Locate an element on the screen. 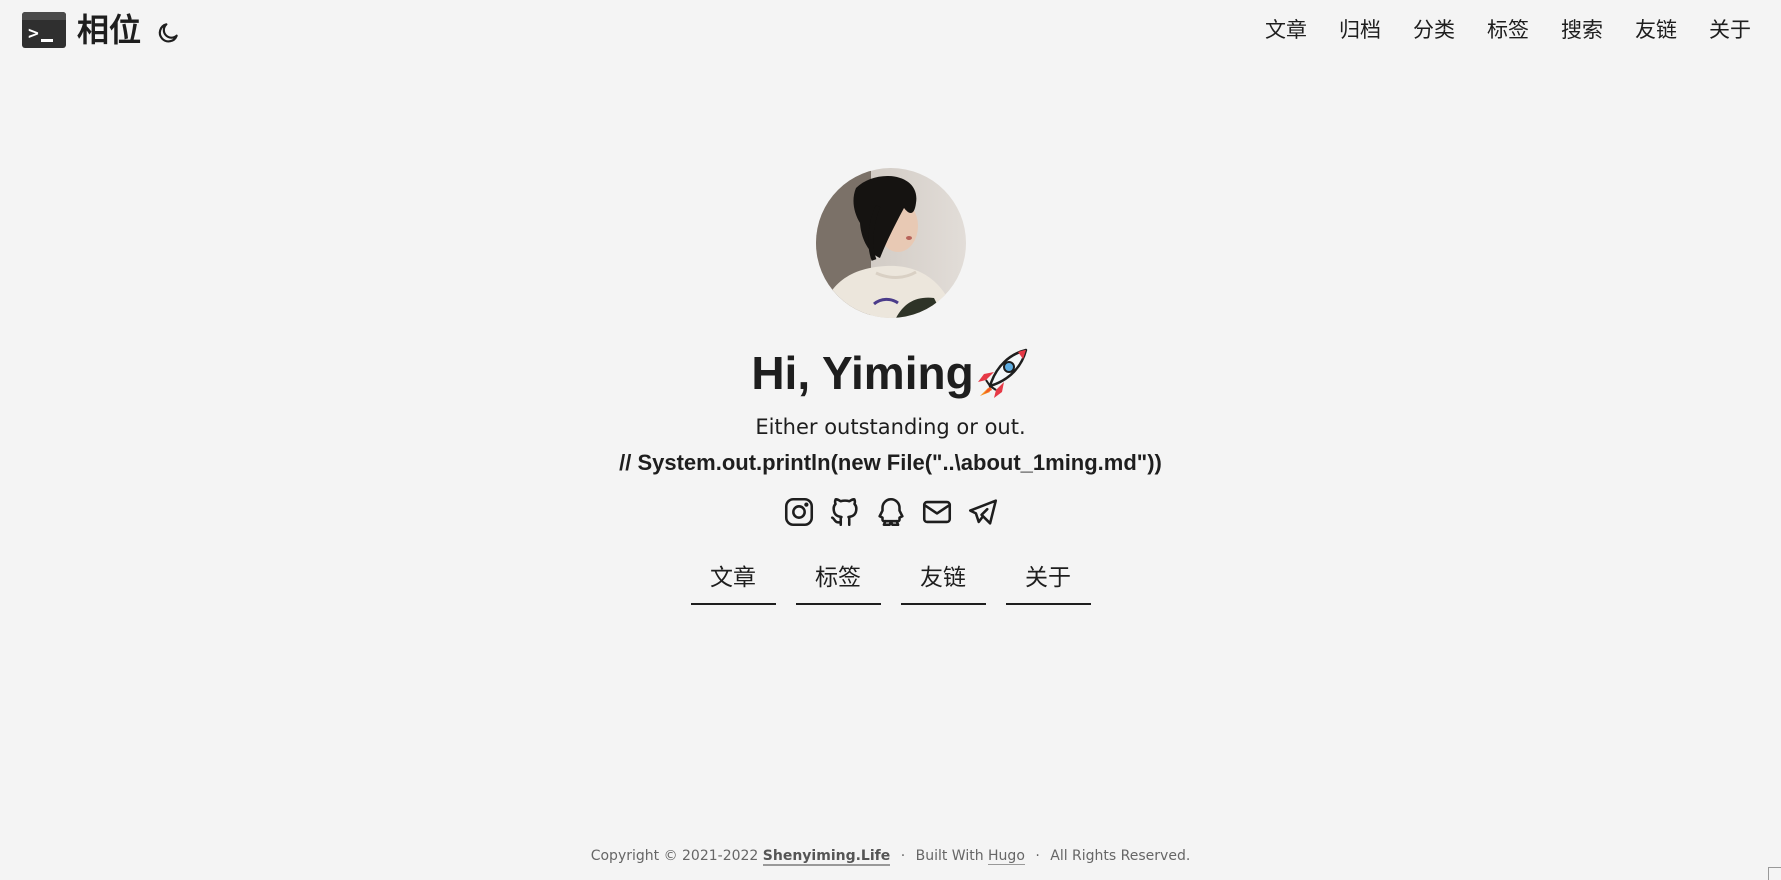 The width and height of the screenshot is (1781, 880). top-nav: 文章 归档 分类 标签 搜索 友链 关于 is located at coordinates (1492, 30).